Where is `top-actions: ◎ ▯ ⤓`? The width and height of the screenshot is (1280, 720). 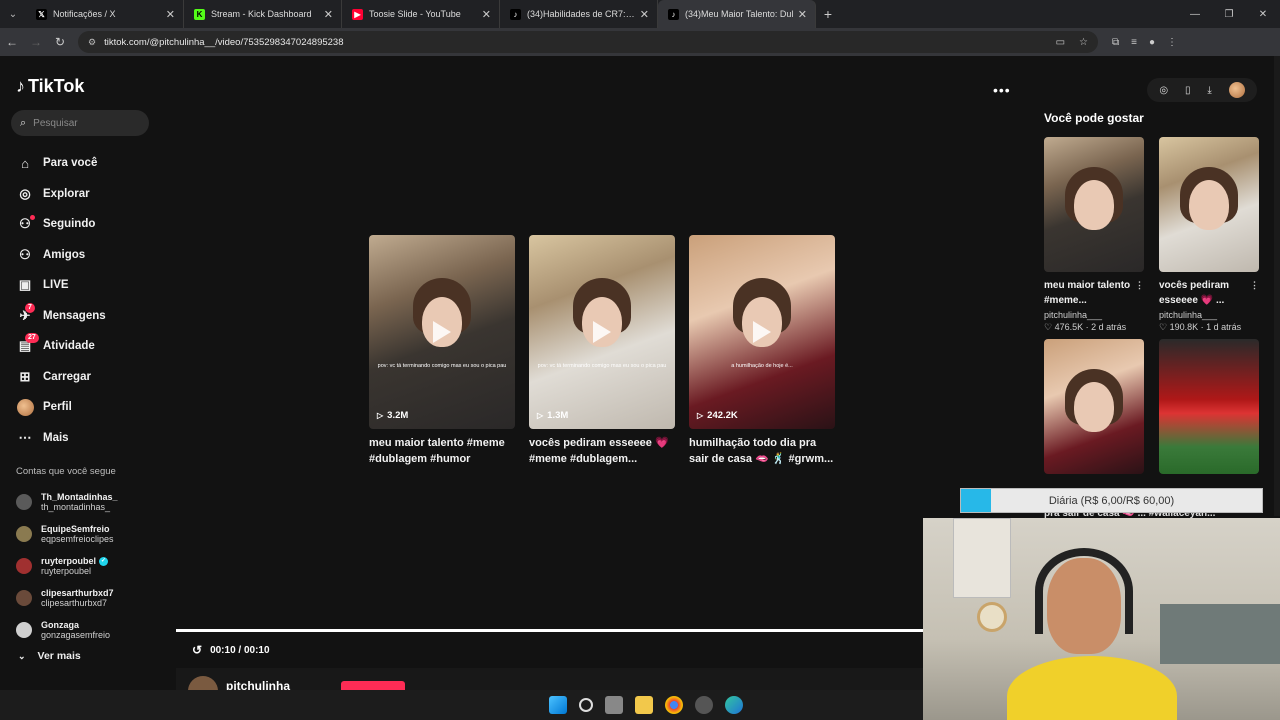 top-actions: ◎ ▯ ⤓ is located at coordinates (1202, 90).